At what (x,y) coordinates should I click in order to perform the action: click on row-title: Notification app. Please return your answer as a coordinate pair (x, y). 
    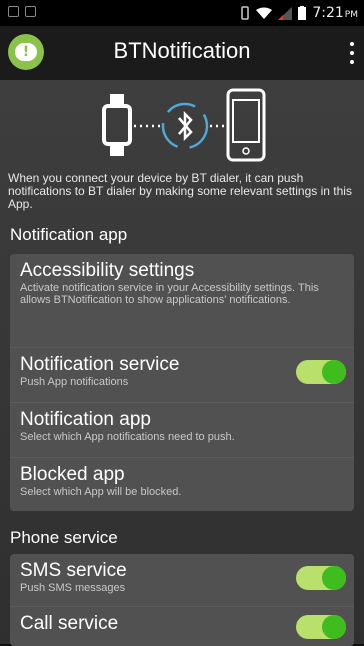
    Looking at the image, I should click on (85, 419).